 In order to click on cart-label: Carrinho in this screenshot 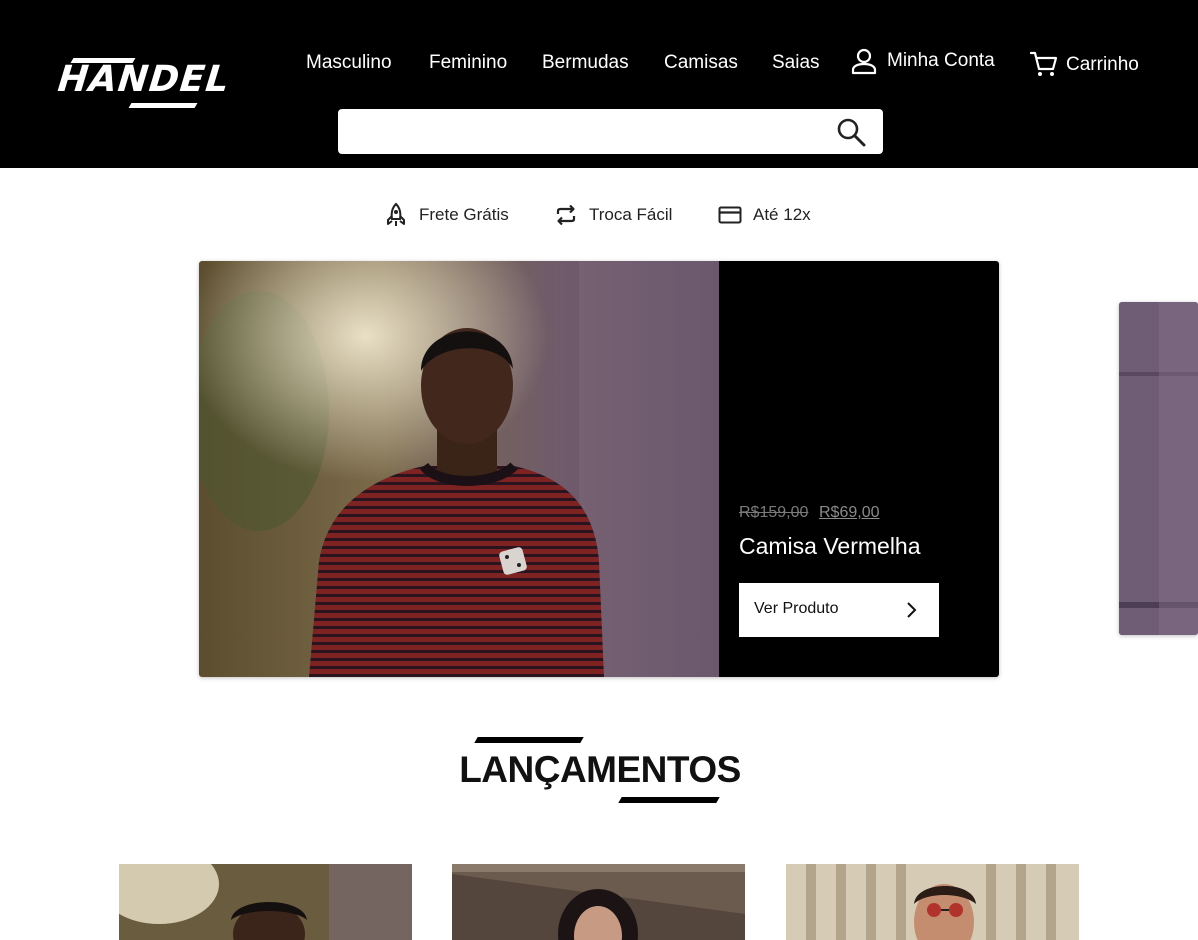, I will do `click(1102, 64)`.